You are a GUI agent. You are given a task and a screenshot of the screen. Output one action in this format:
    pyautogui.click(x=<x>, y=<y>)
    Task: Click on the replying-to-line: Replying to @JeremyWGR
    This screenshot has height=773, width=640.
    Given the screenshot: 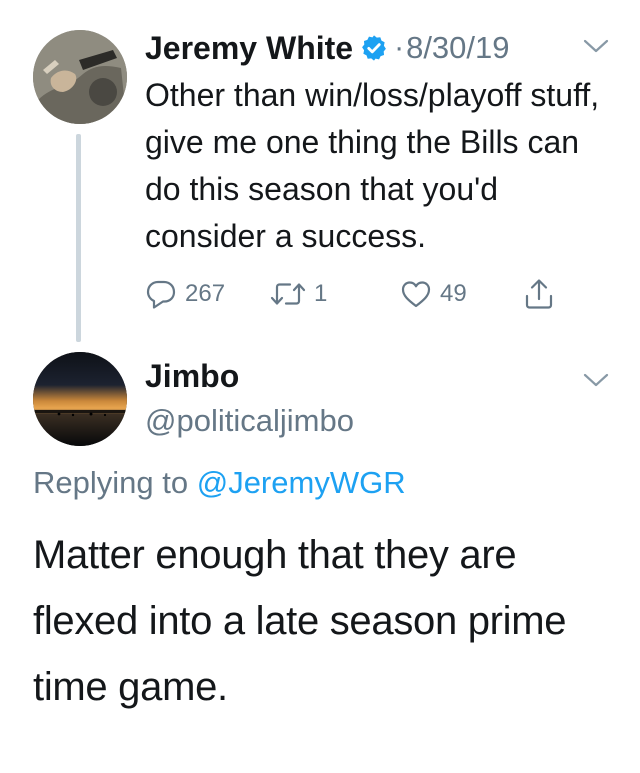 What is the action you would take?
    pyautogui.click(x=219, y=483)
    